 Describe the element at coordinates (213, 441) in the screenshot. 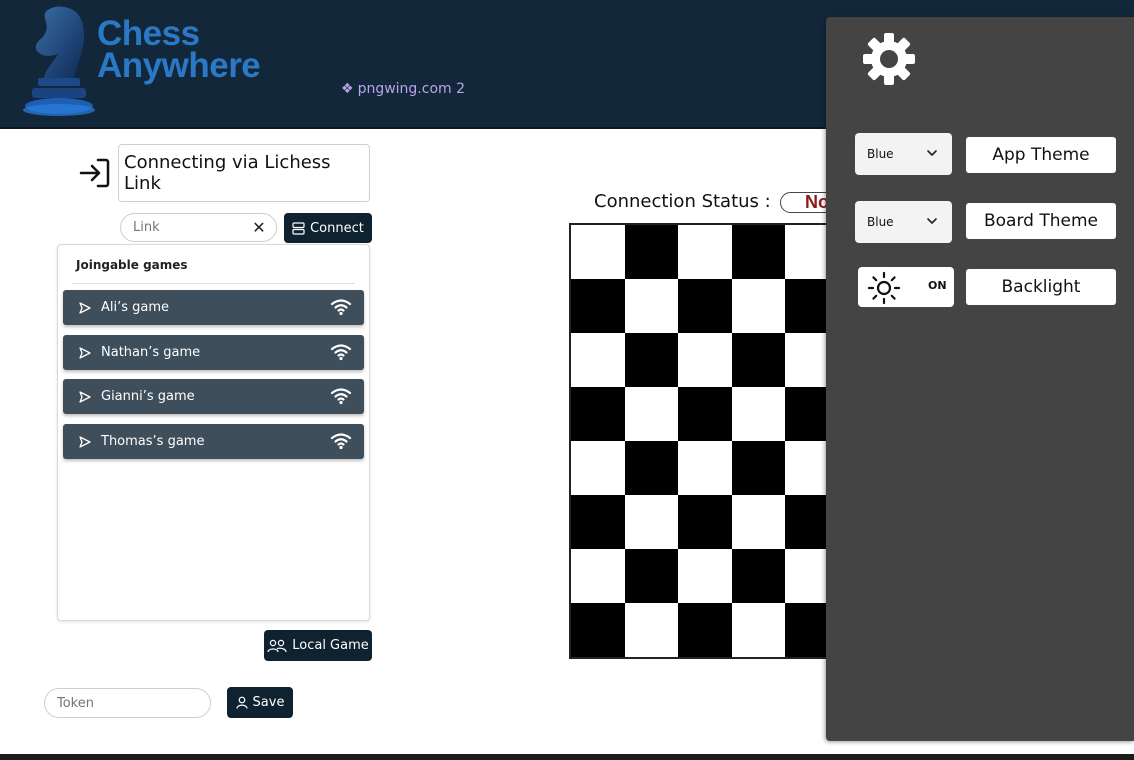

I see `game-item: Thomas’s game` at that location.